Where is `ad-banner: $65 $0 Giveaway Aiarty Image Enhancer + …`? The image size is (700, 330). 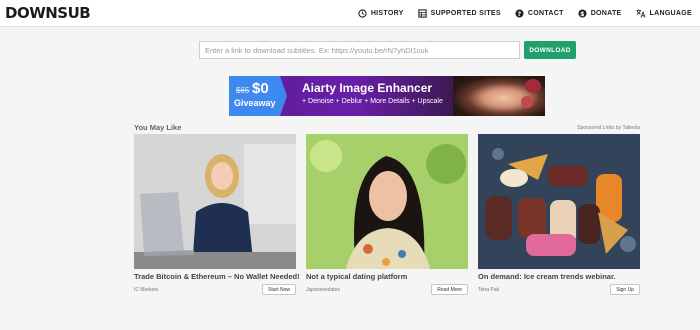
ad-banner: $65 $0 Giveaway Aiarty Image Enhancer + … is located at coordinates (387, 96).